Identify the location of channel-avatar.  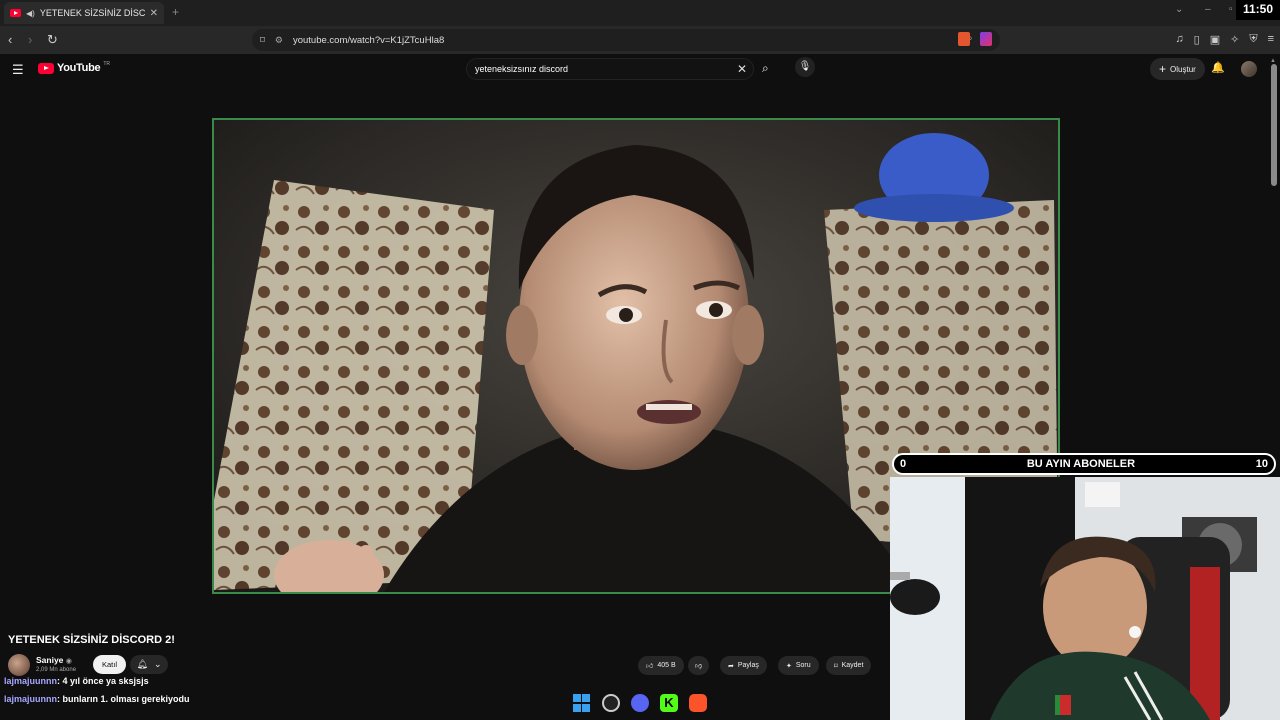
(19, 665).